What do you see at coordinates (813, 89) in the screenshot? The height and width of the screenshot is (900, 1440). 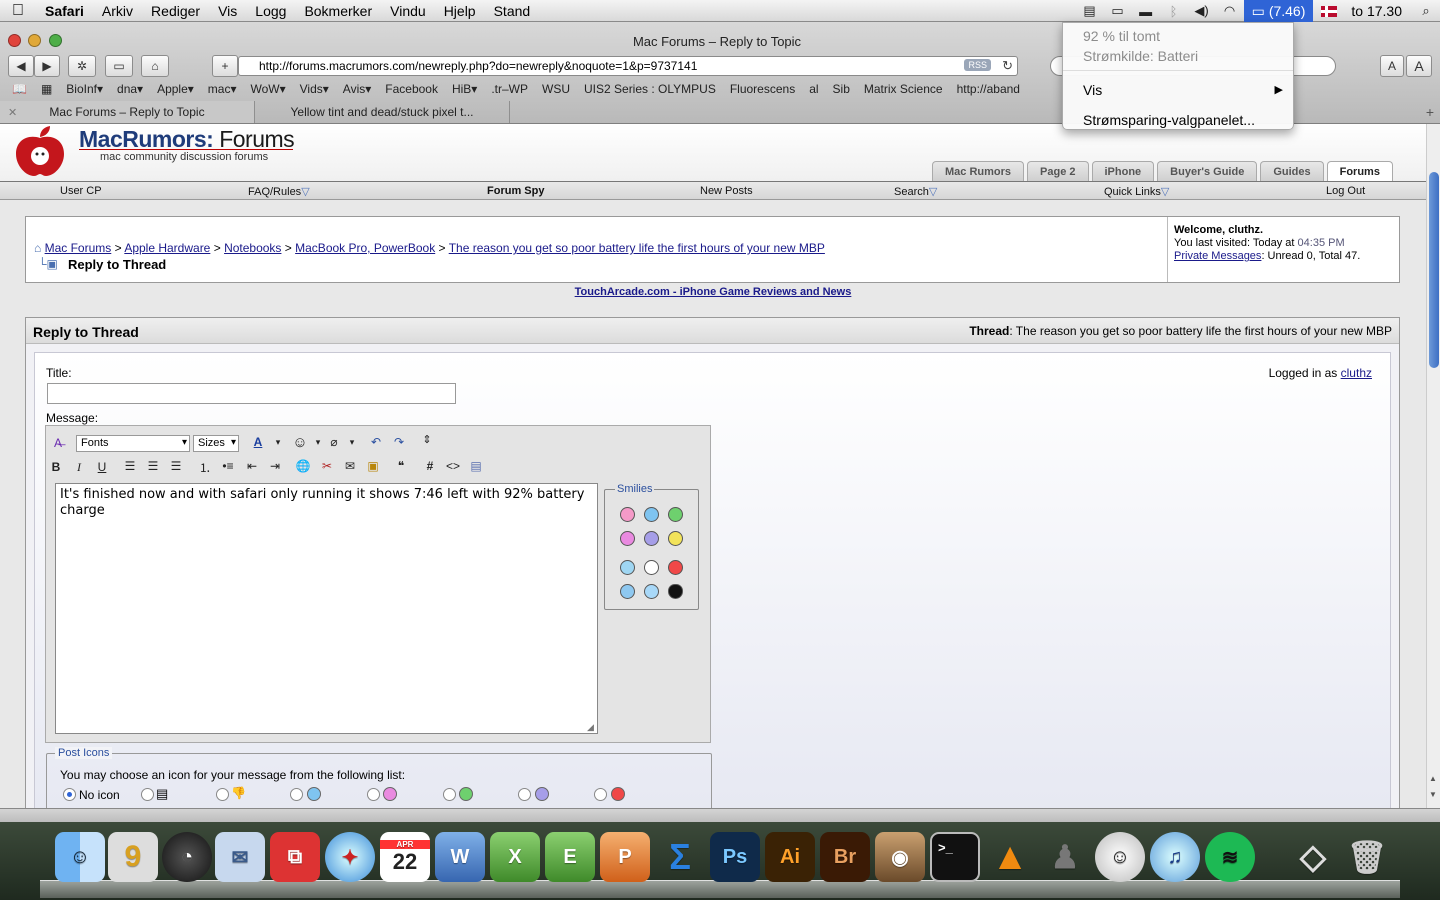 I see `bookmark-al: al` at bounding box center [813, 89].